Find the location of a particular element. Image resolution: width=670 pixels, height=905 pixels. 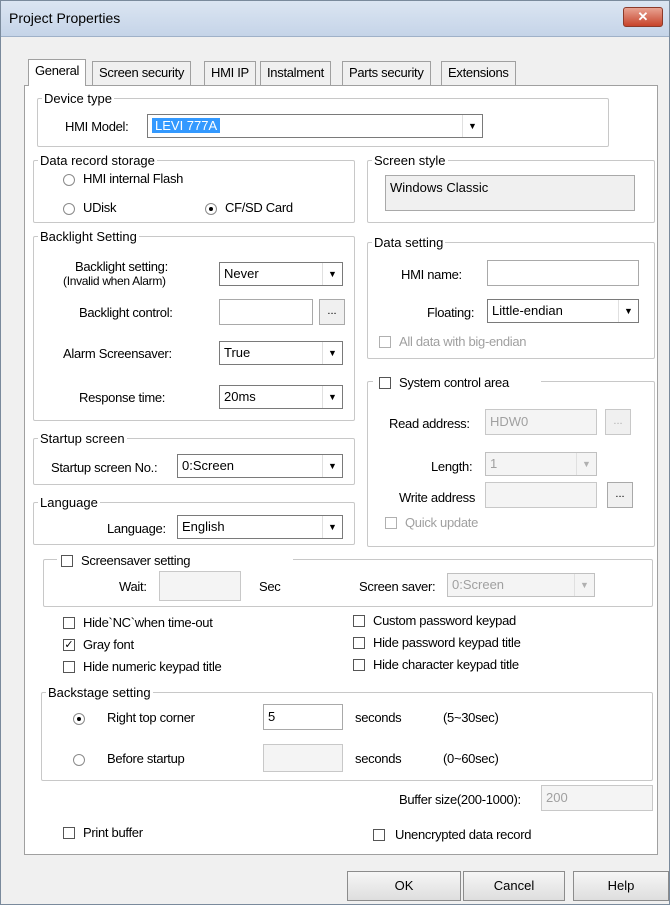

language-legend: Language is located at coordinates (69, 502).